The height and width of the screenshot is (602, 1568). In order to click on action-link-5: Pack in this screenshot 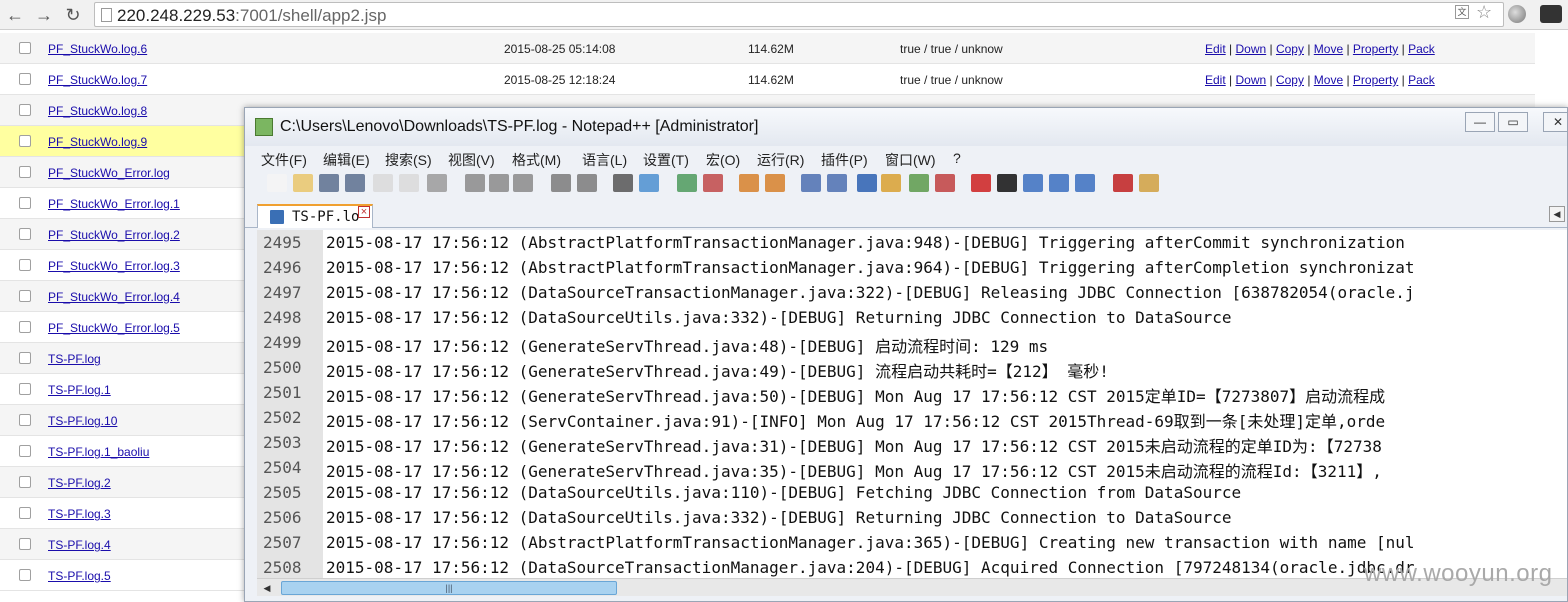, I will do `click(1421, 80)`.